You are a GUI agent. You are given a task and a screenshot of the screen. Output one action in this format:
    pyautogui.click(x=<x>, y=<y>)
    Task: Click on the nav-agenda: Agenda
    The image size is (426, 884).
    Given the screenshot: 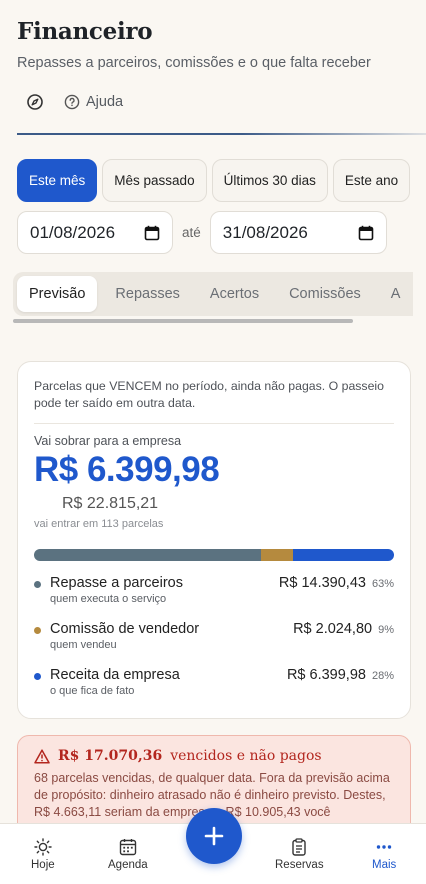 What is the action you would take?
    pyautogui.click(x=128, y=854)
    